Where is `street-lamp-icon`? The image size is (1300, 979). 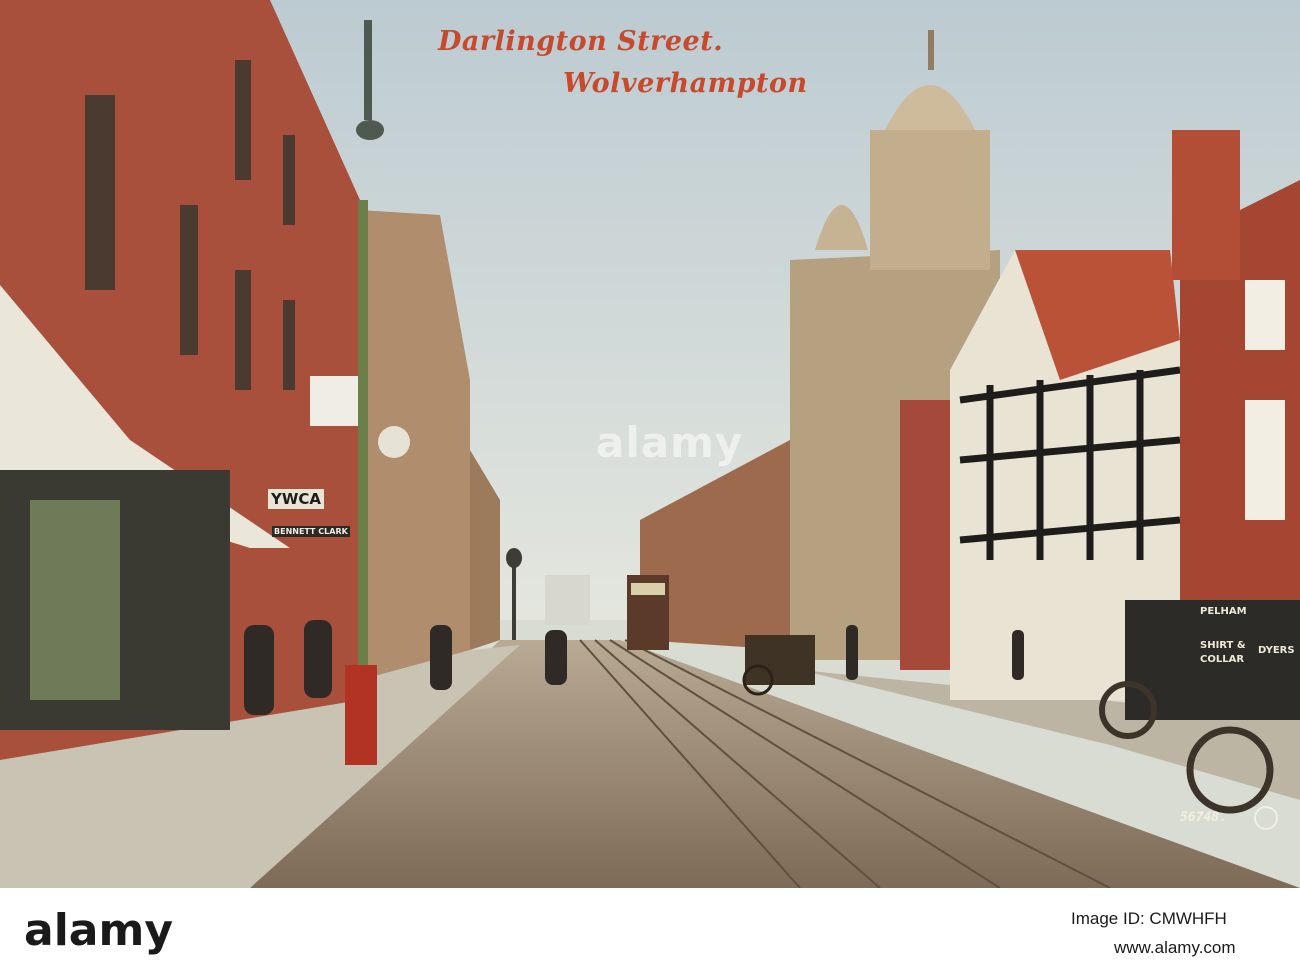
street-lamp-icon is located at coordinates (370, 130).